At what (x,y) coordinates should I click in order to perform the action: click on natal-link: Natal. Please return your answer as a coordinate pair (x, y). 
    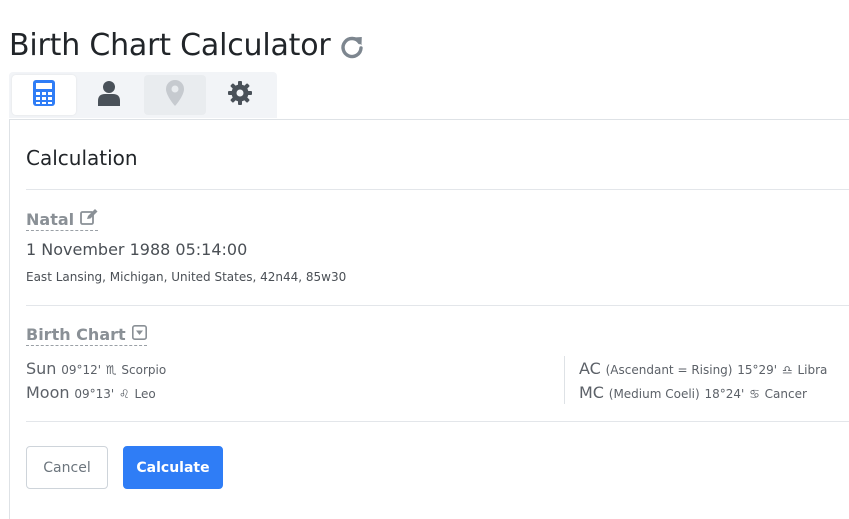
    Looking at the image, I should click on (62, 220).